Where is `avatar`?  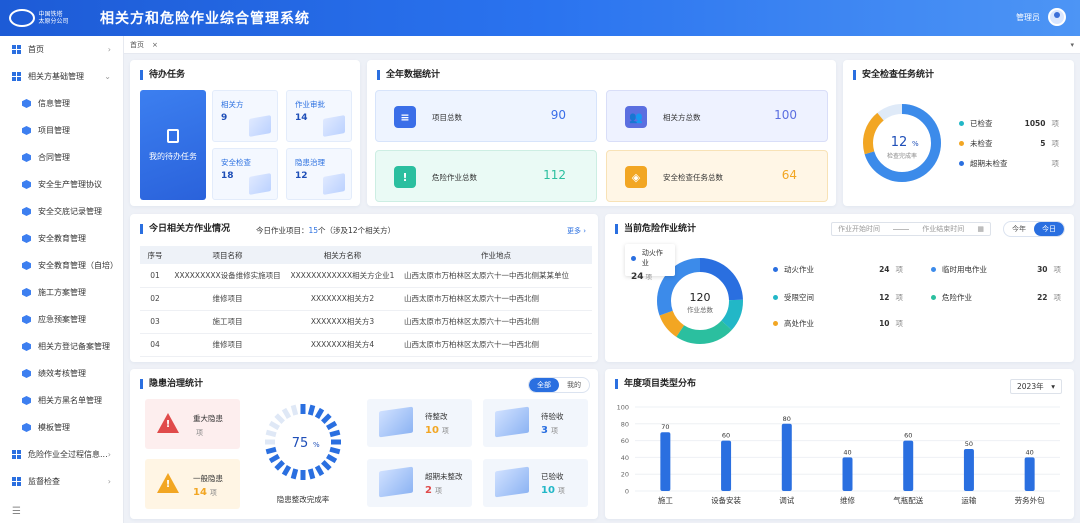
avatar is located at coordinates (1057, 17).